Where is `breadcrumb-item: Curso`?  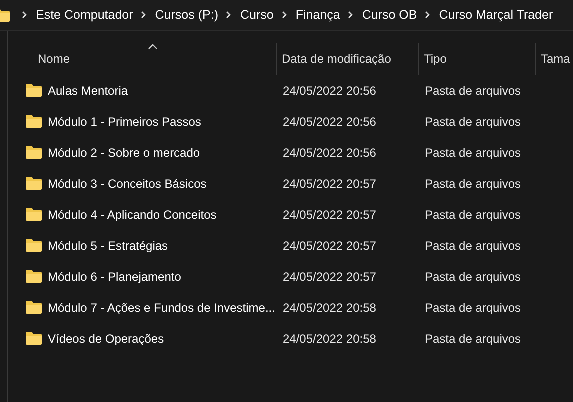
breadcrumb-item: Curso is located at coordinates (257, 15).